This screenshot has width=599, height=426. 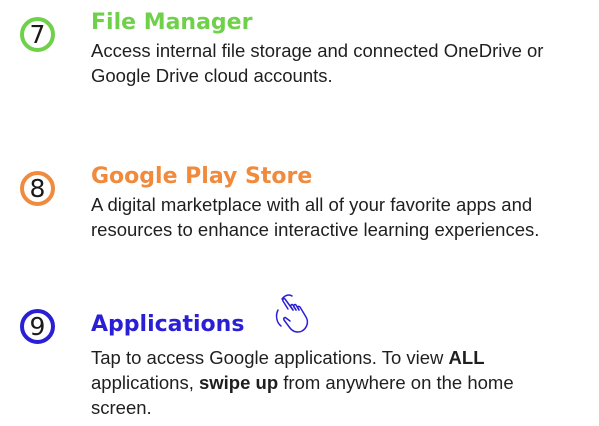 I want to click on number-badge-8: 8, so click(x=37, y=188).